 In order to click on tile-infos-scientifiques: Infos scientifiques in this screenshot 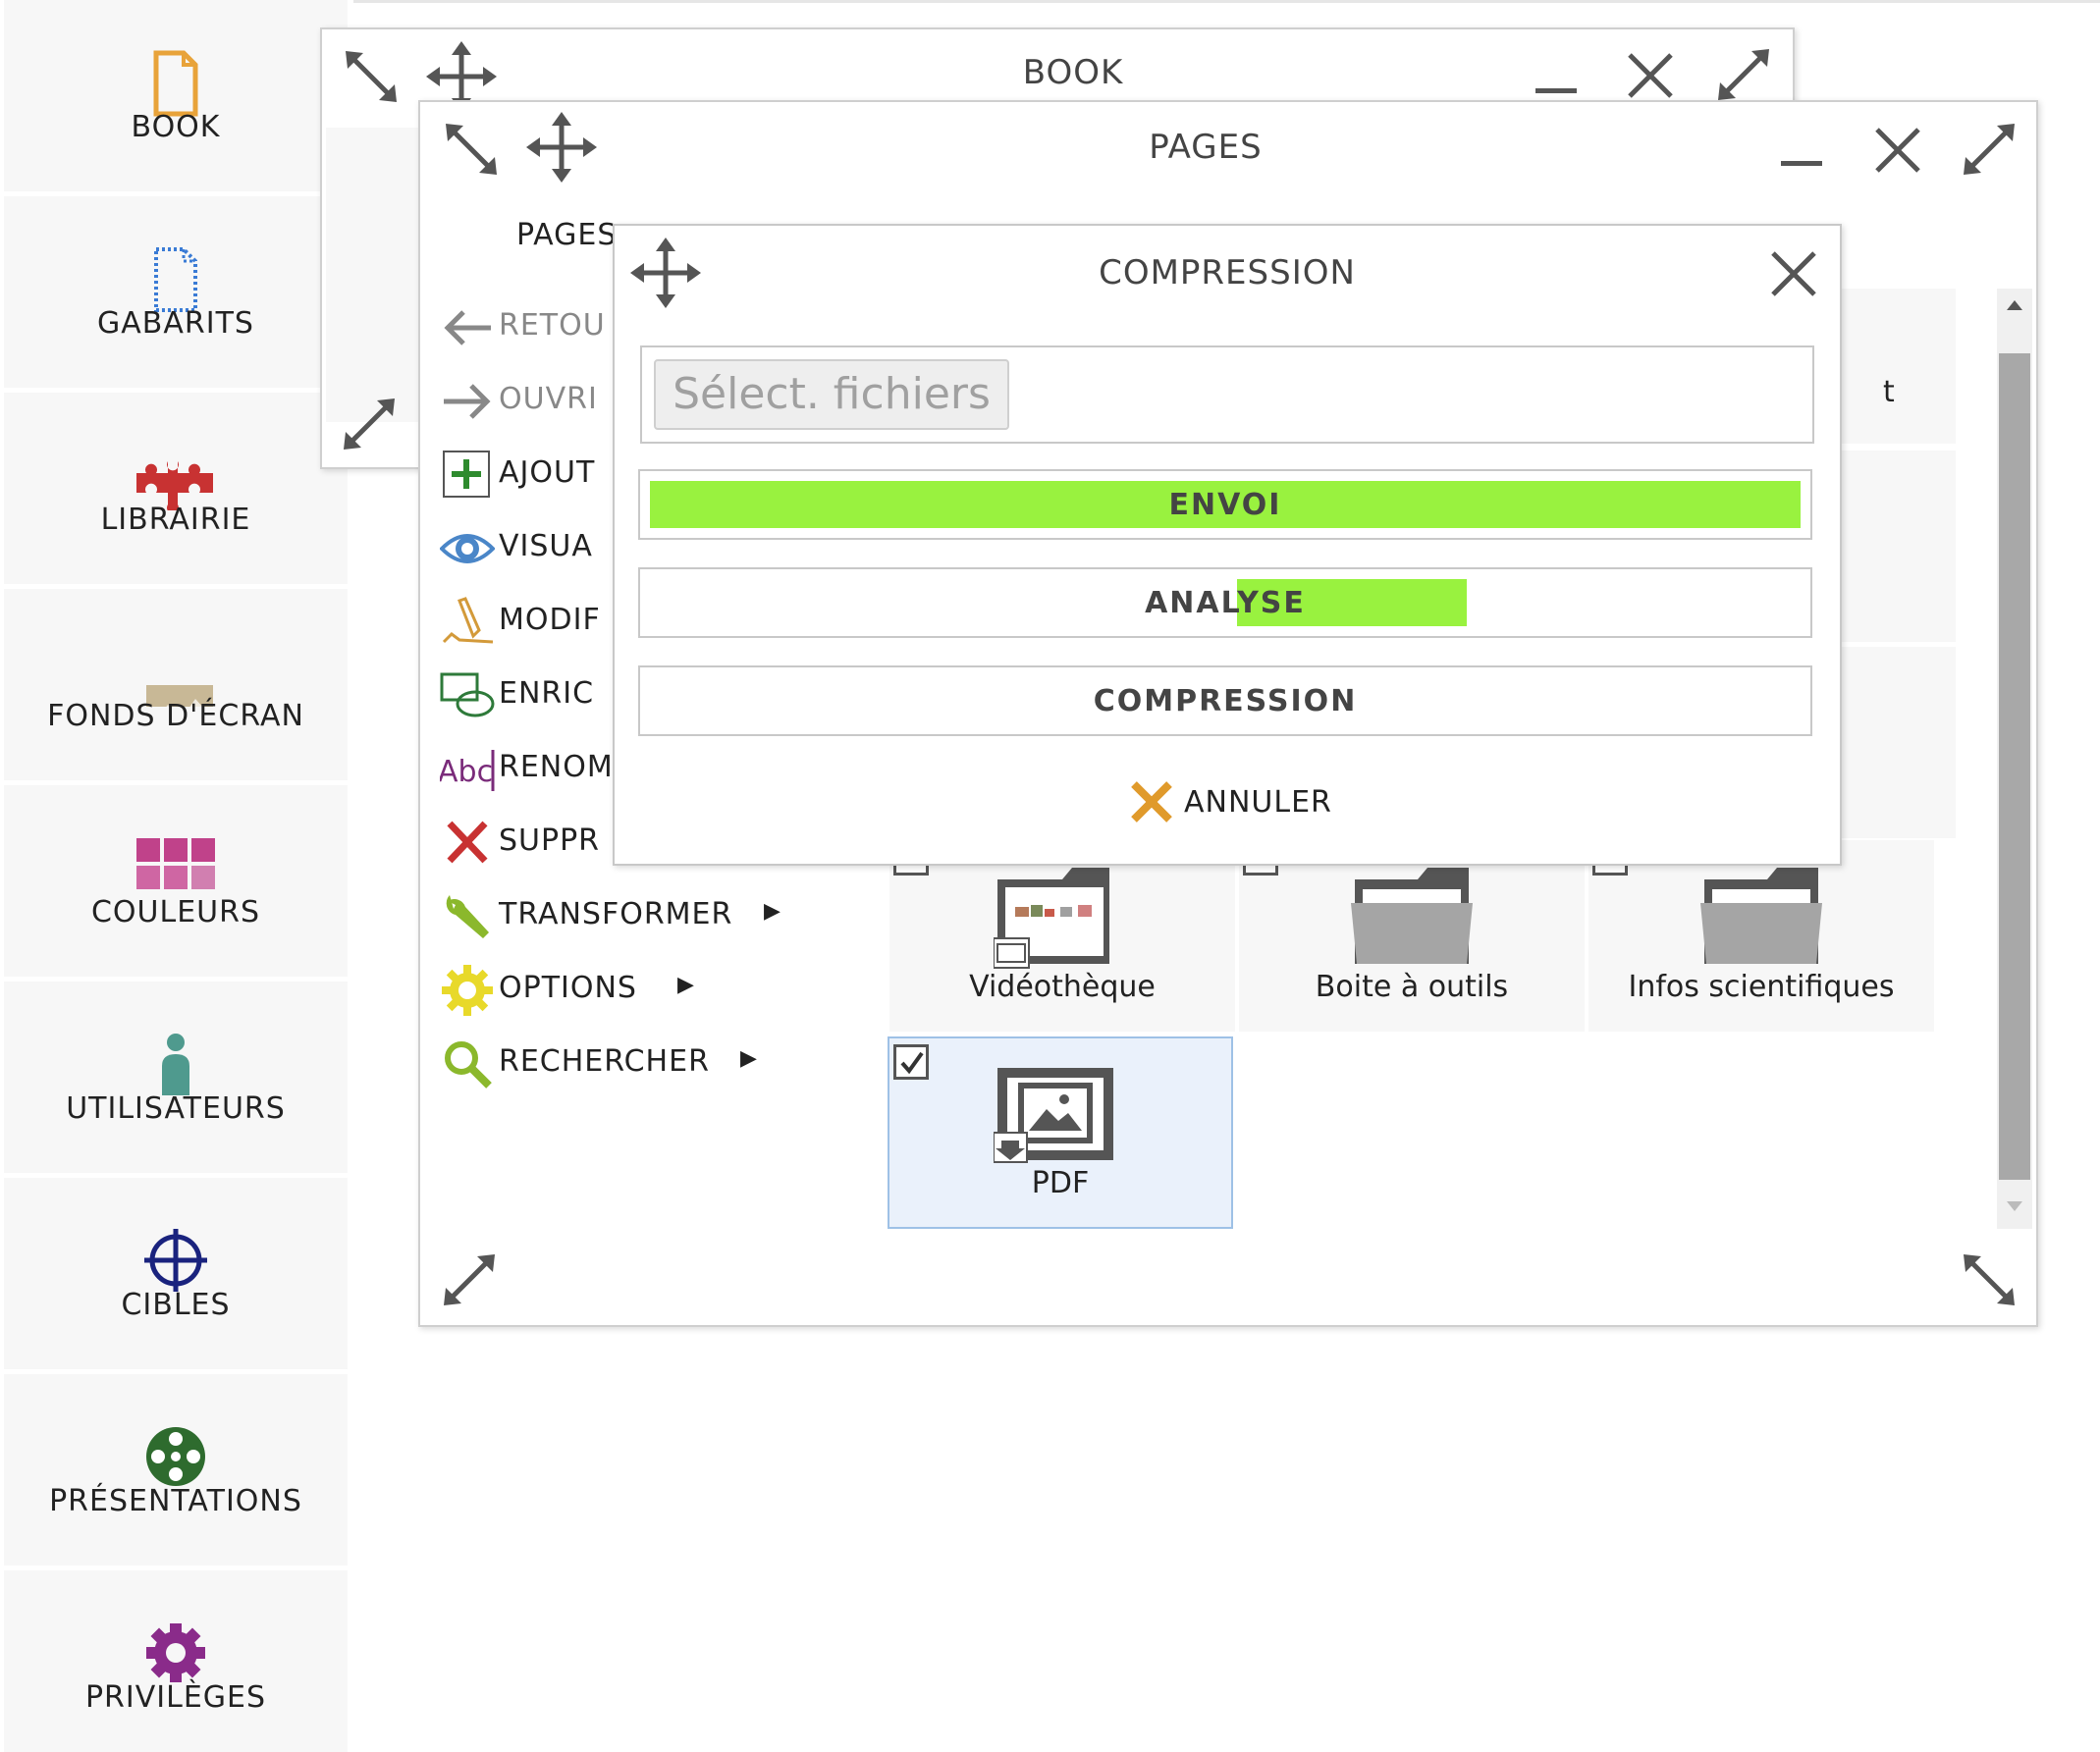, I will do `click(1761, 936)`.